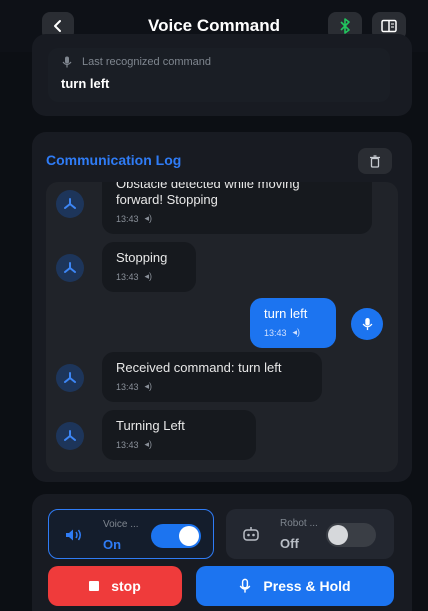  What do you see at coordinates (293, 323) in the screenshot?
I see `message-bubble-user: turn left 13:43 ◂)` at bounding box center [293, 323].